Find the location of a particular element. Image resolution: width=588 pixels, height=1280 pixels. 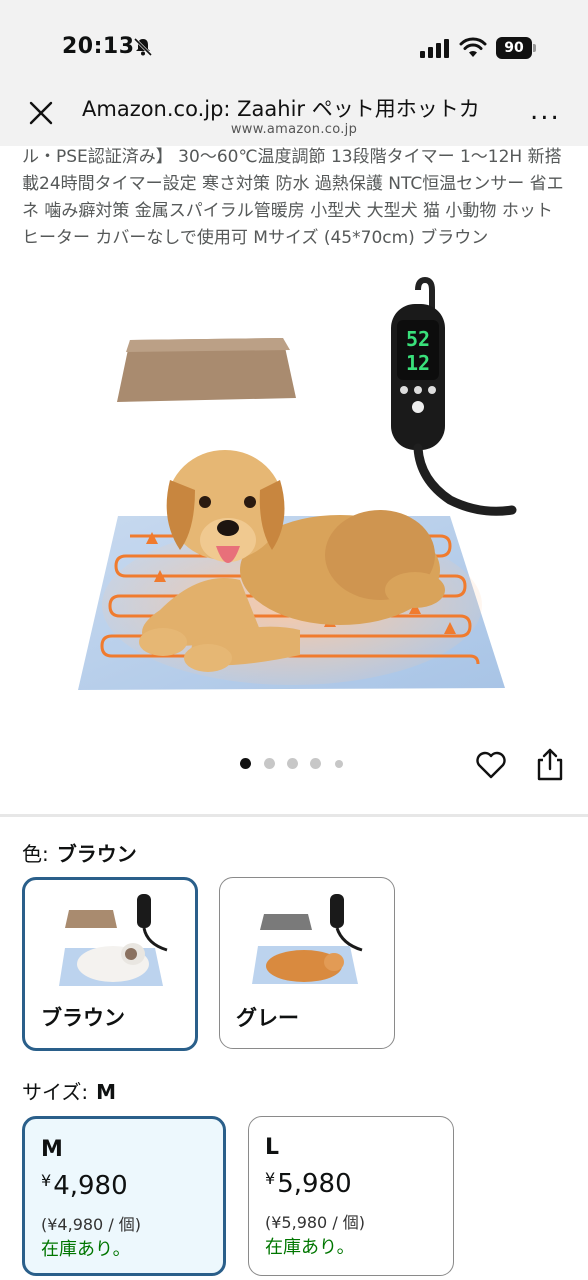

size-option-l: L ¥5,980 (¥5,980 / 個) 在庫あり。 is located at coordinates (351, 1196).